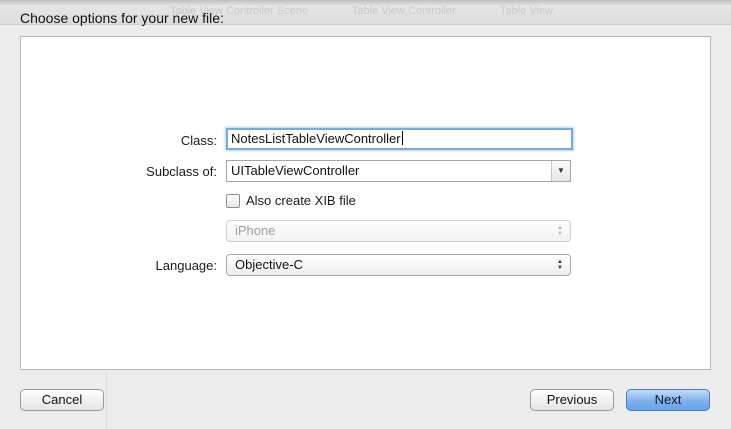 The width and height of the screenshot is (731, 429). Describe the element at coordinates (122, 18) in the screenshot. I see `sheet-title: Choose options for your new file:` at that location.